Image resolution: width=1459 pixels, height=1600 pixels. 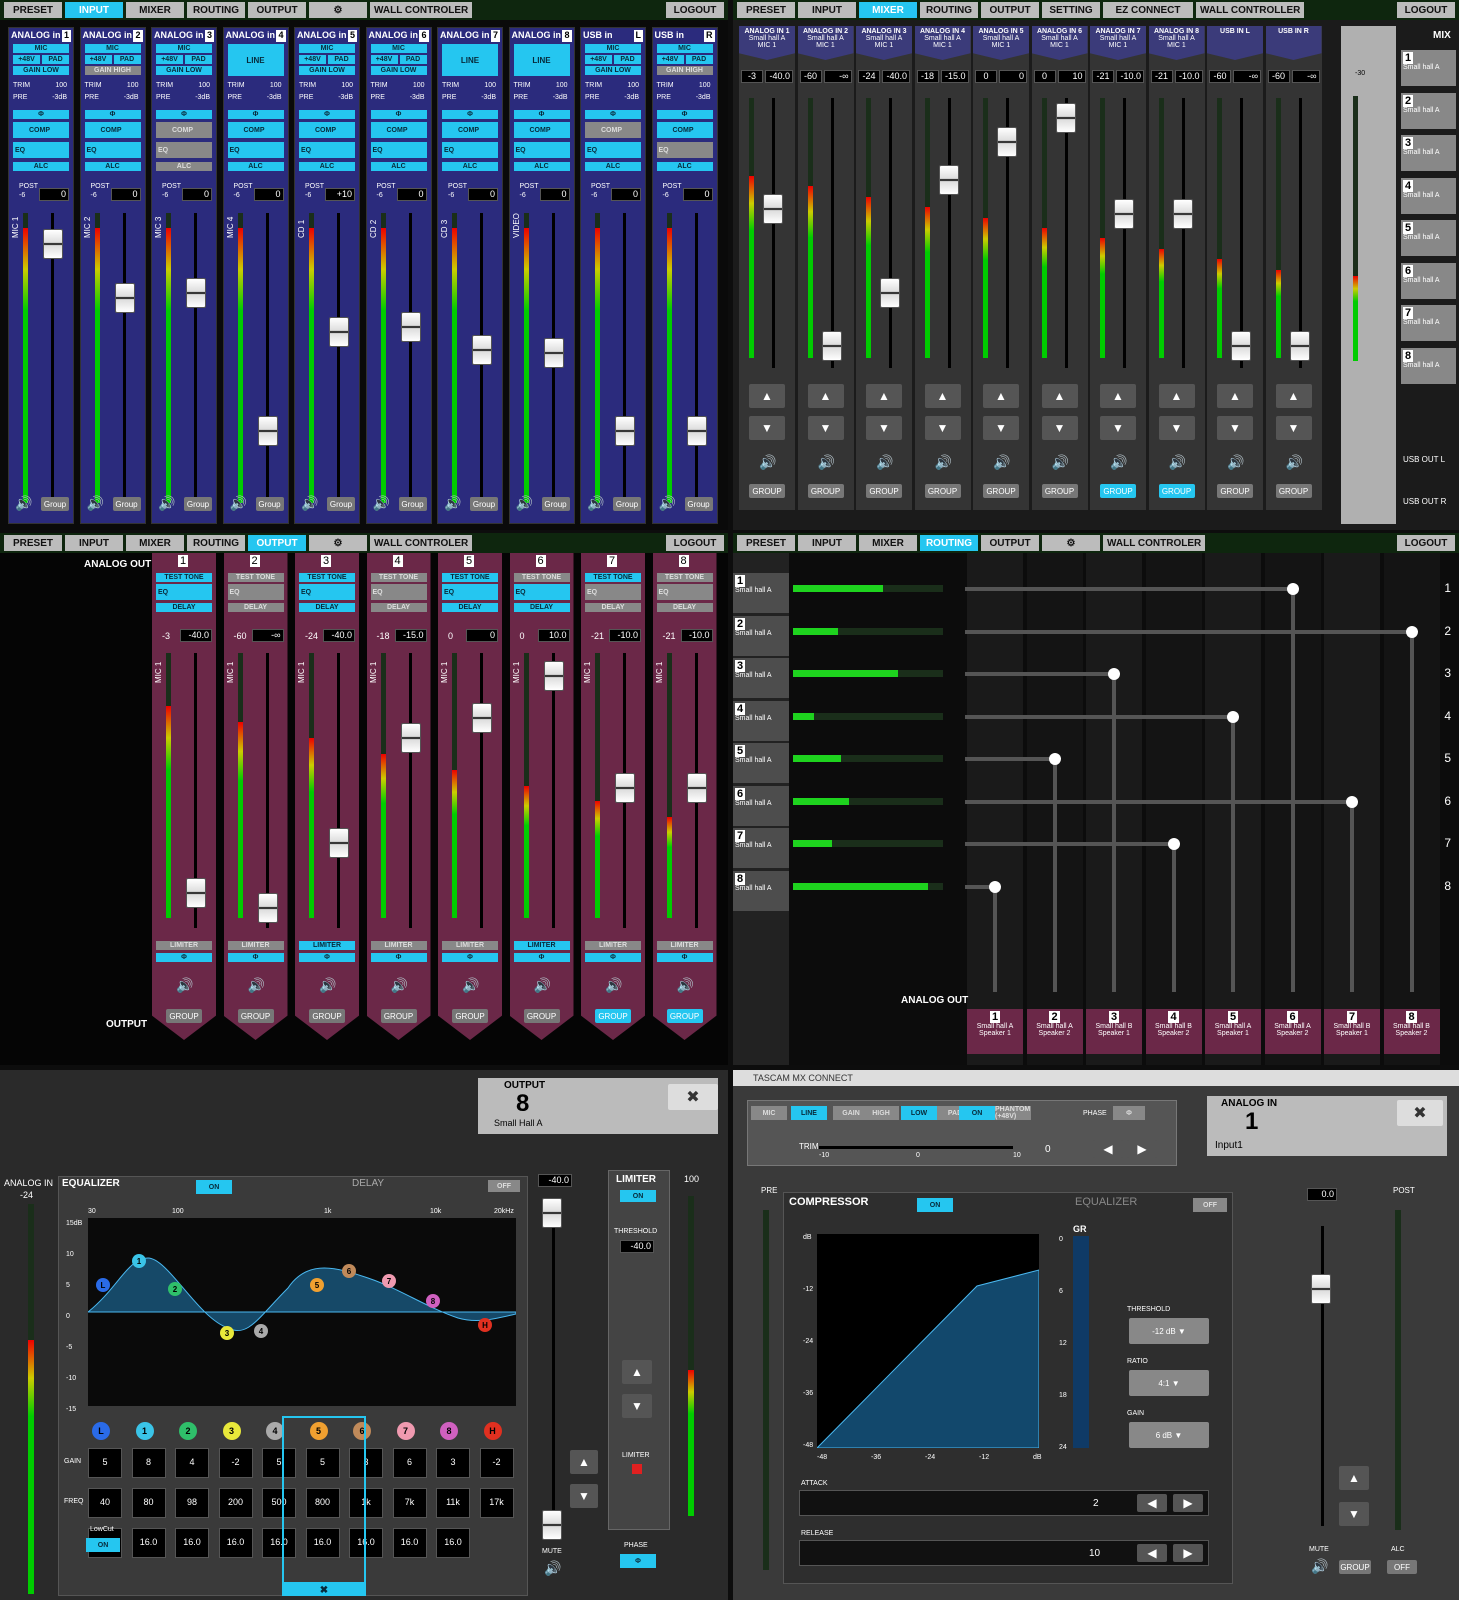 I want to click on tab-routing: ROUTING, so click(x=216, y=10).